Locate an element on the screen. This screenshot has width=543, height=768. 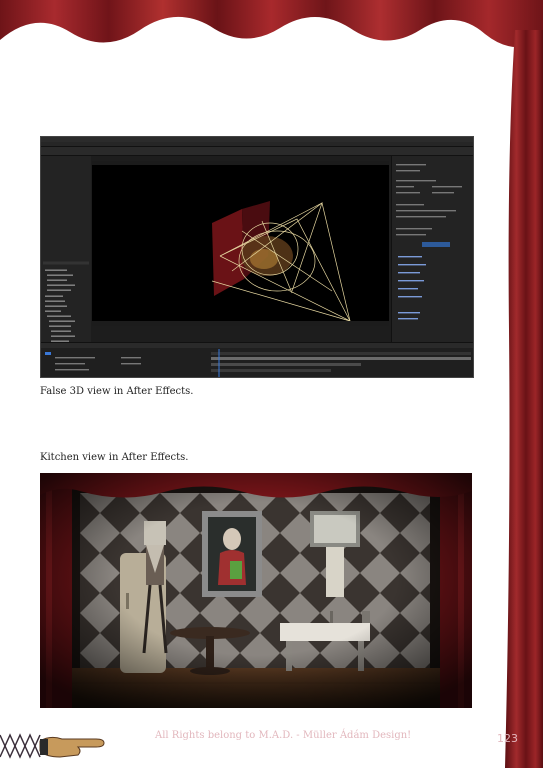
curtain-side-decoration is located at coordinates (524, 399).